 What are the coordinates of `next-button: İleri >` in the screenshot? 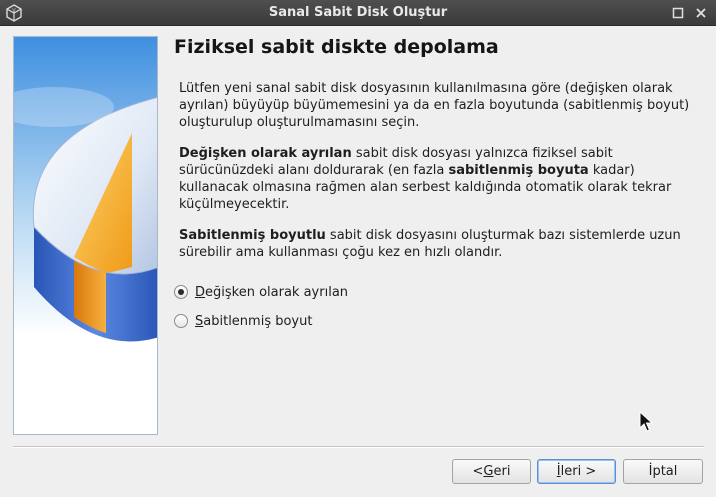 It's located at (576, 471).